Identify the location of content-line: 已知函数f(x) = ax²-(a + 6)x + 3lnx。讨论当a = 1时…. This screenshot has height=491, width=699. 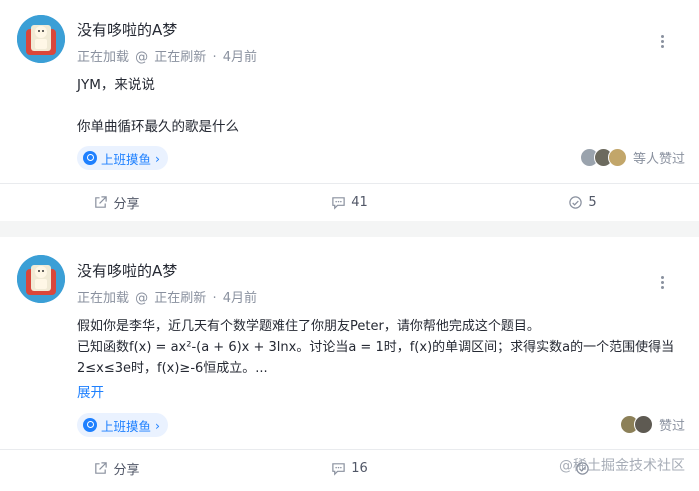
(376, 347).